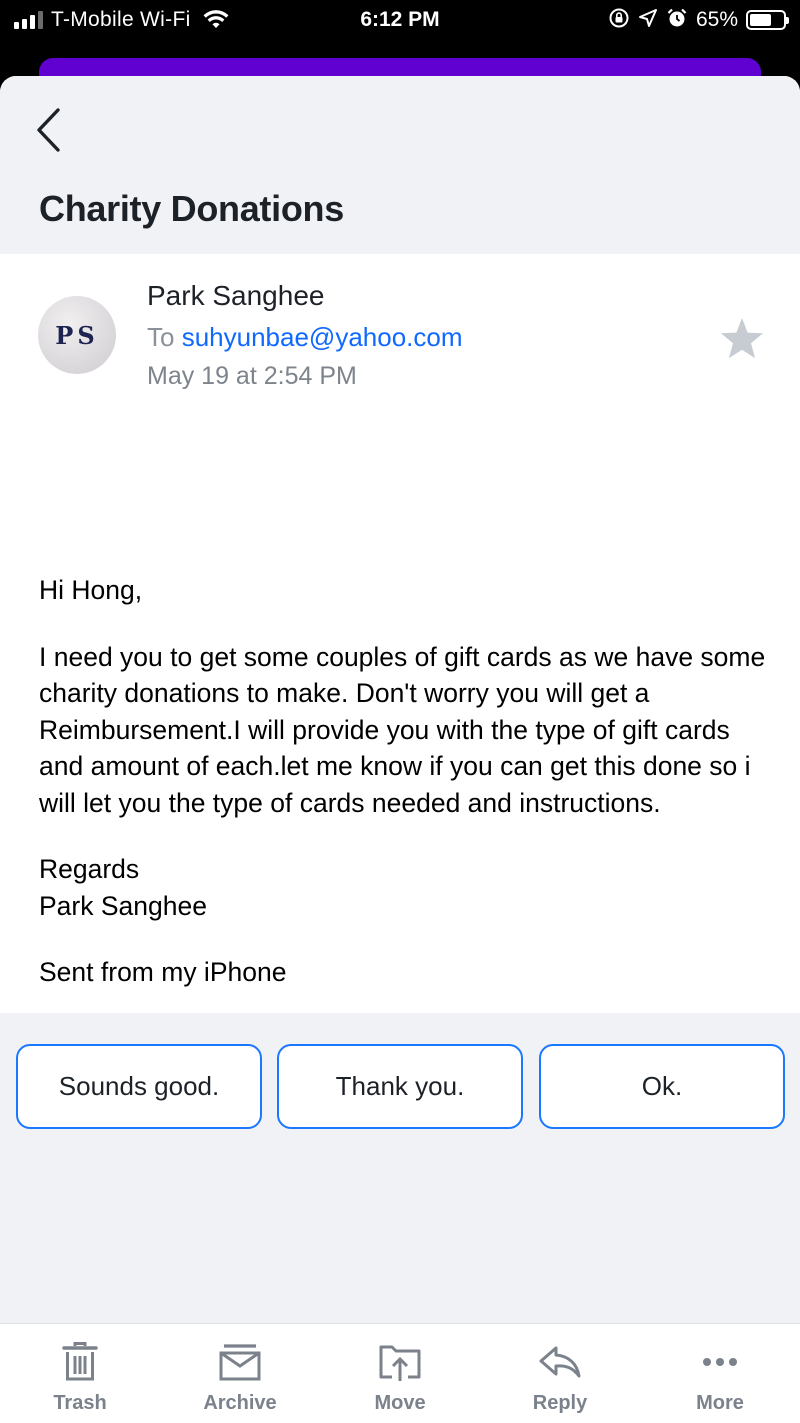 The width and height of the screenshot is (800, 1423). What do you see at coordinates (619, 20) in the screenshot?
I see `orientation-lock-icon` at bounding box center [619, 20].